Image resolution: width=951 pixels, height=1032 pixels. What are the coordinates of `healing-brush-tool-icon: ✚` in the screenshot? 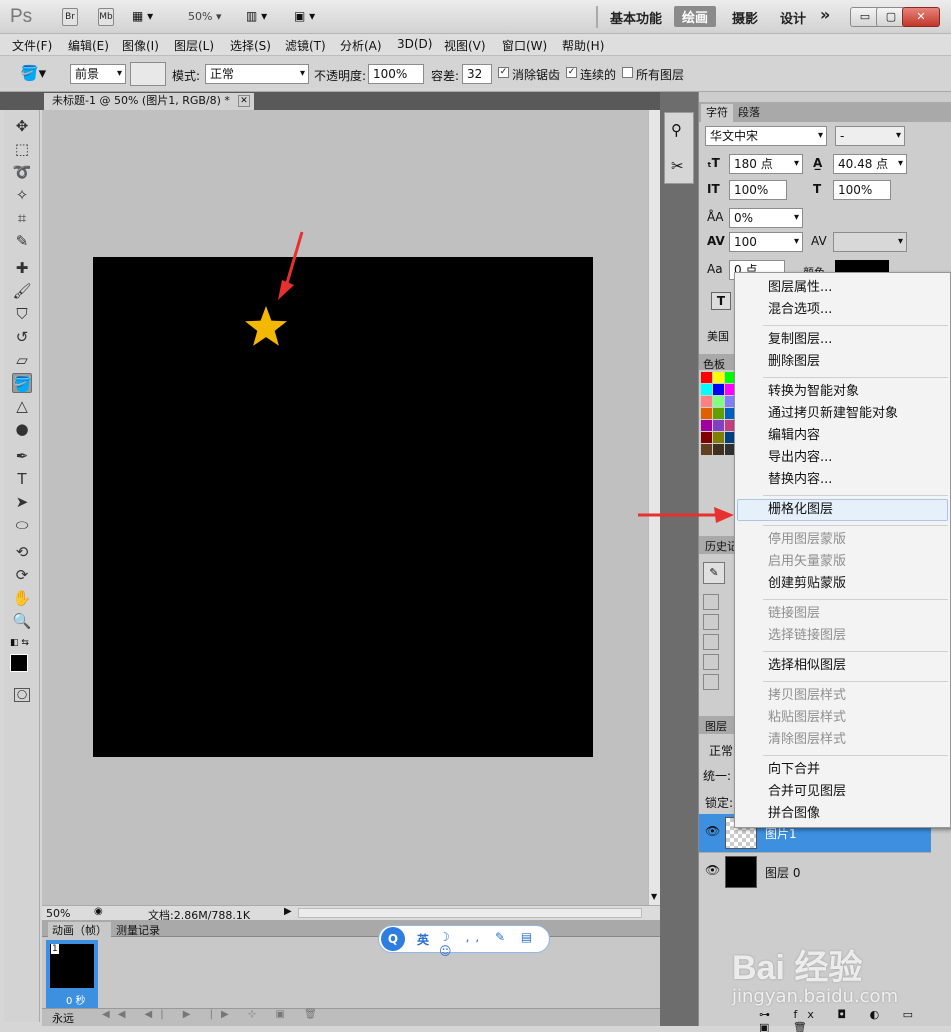 It's located at (22, 268).